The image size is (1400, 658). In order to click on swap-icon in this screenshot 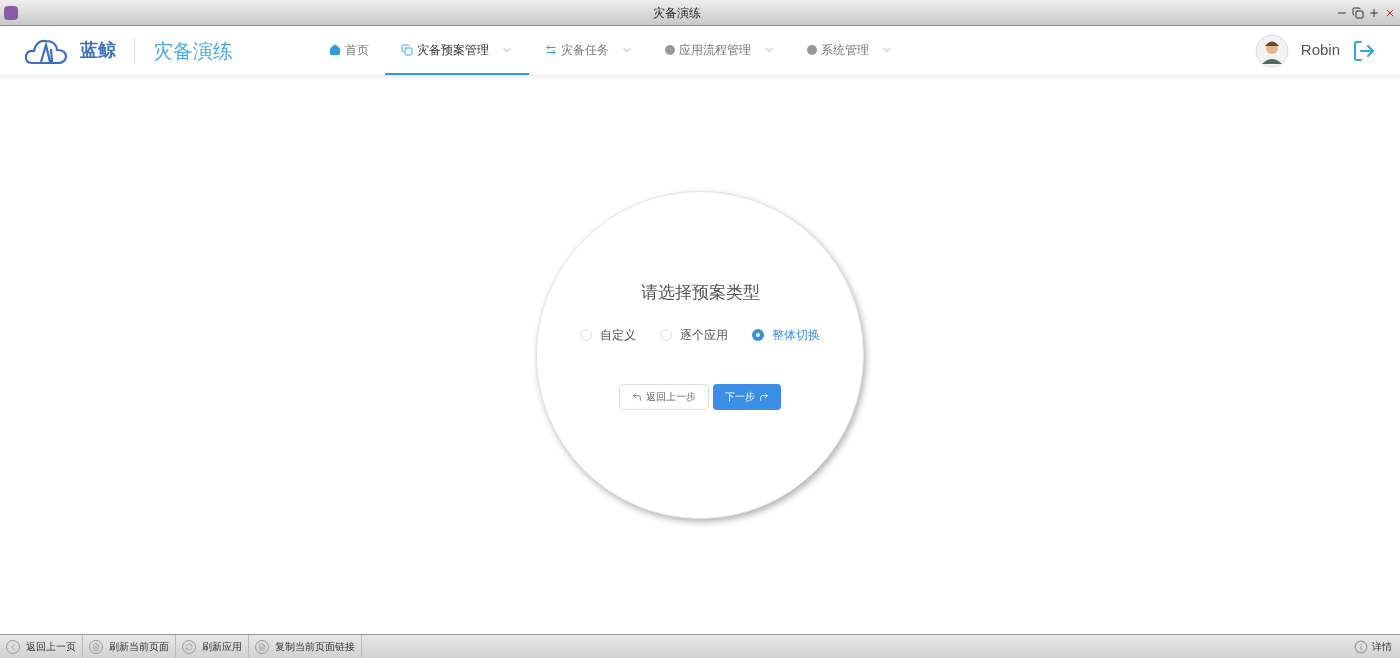, I will do `click(551, 49)`.